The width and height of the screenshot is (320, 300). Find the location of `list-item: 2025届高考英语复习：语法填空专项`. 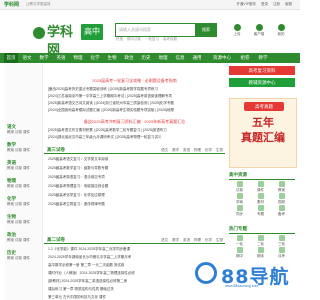

list-item: 2025届高考英语复习：语法填空专项 is located at coordinates (76, 177).